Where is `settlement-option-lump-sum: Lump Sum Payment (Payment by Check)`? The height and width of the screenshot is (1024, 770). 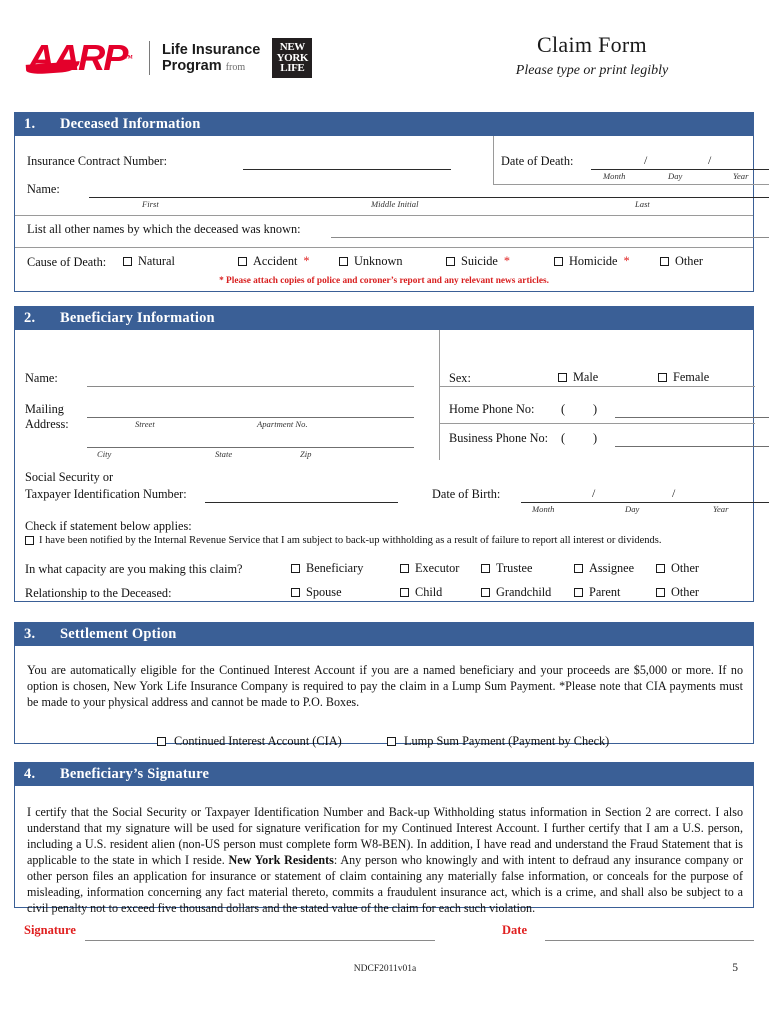
settlement-option-lump-sum: Lump Sum Payment (Payment by Check) is located at coordinates (498, 741).